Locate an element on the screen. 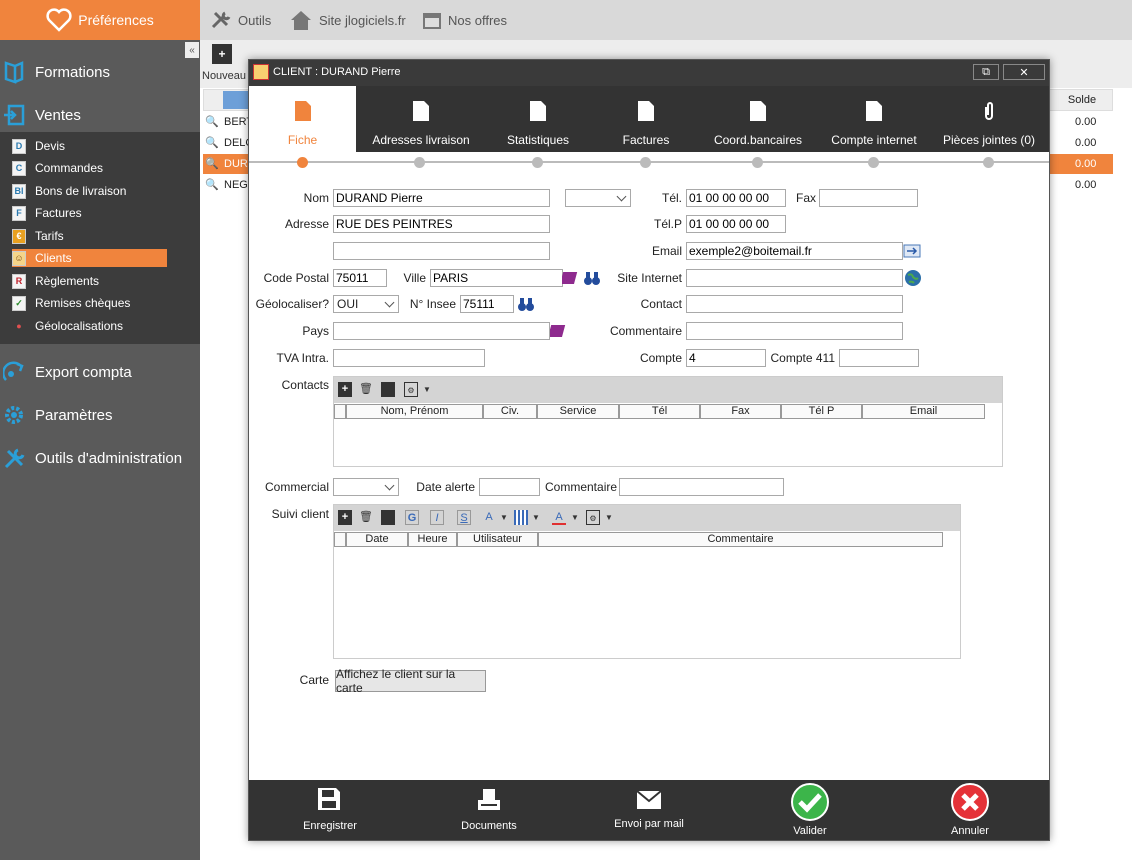 This screenshot has height=860, width=1132. tab-pieces-jointes: Pièces jointes (0) is located at coordinates (989, 119).